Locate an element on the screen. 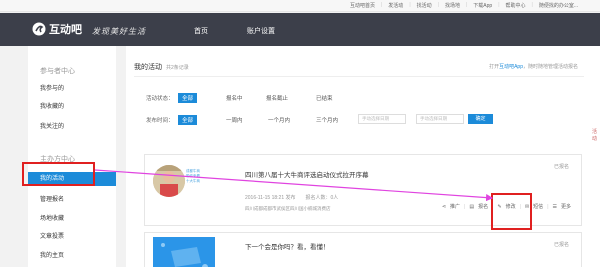 The width and height of the screenshot is (600, 267). signup-button: 报名 is located at coordinates (483, 206).